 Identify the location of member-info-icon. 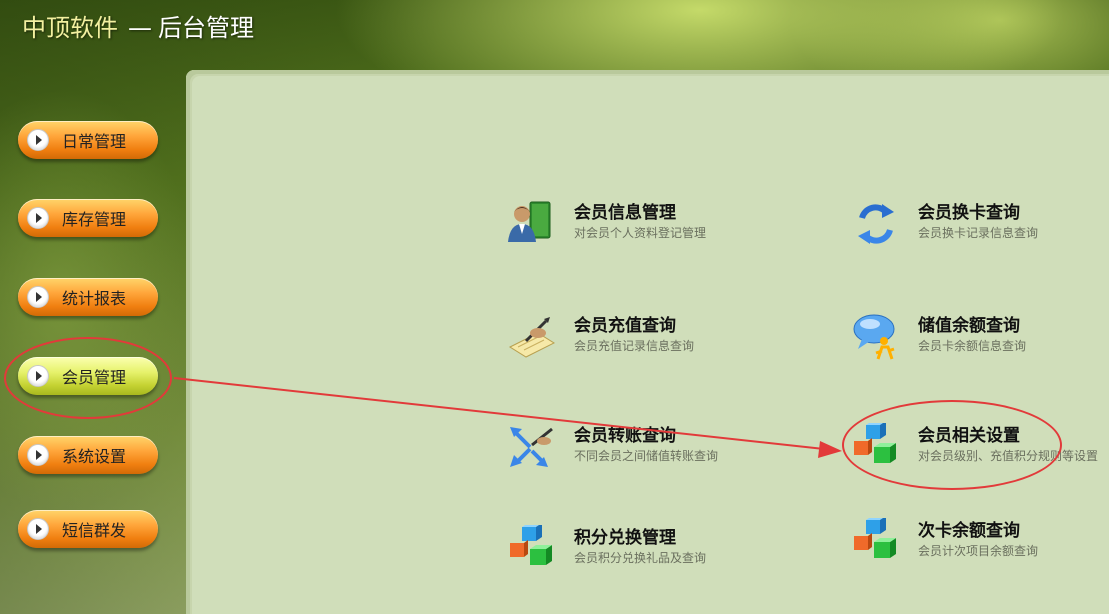
(529, 221).